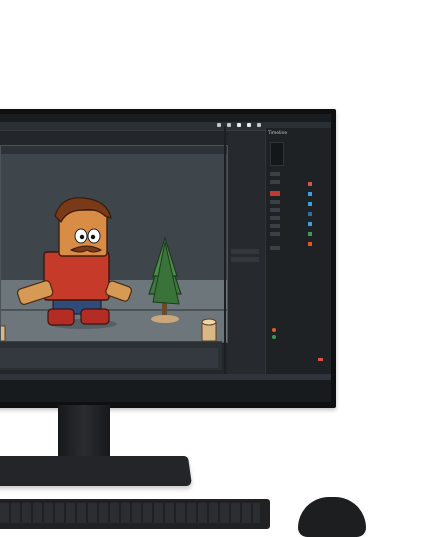 This screenshot has width=432, height=537. I want to click on status-dot-orange, so click(274, 330).